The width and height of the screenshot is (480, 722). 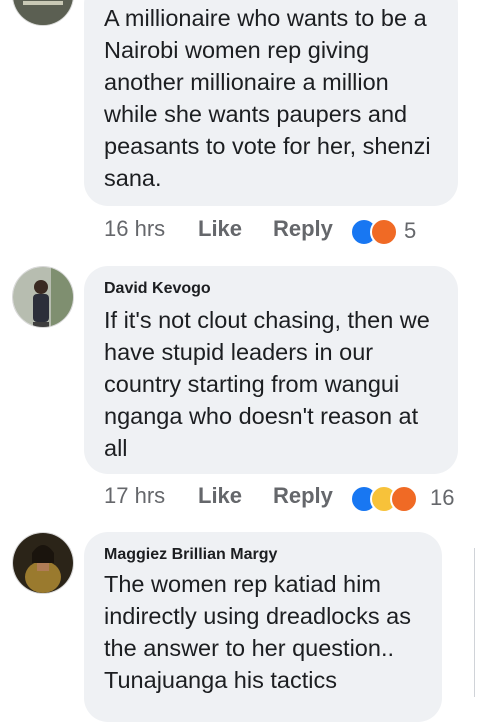 I want to click on comment-line: A millionaire who wants to be a, so click(x=265, y=18).